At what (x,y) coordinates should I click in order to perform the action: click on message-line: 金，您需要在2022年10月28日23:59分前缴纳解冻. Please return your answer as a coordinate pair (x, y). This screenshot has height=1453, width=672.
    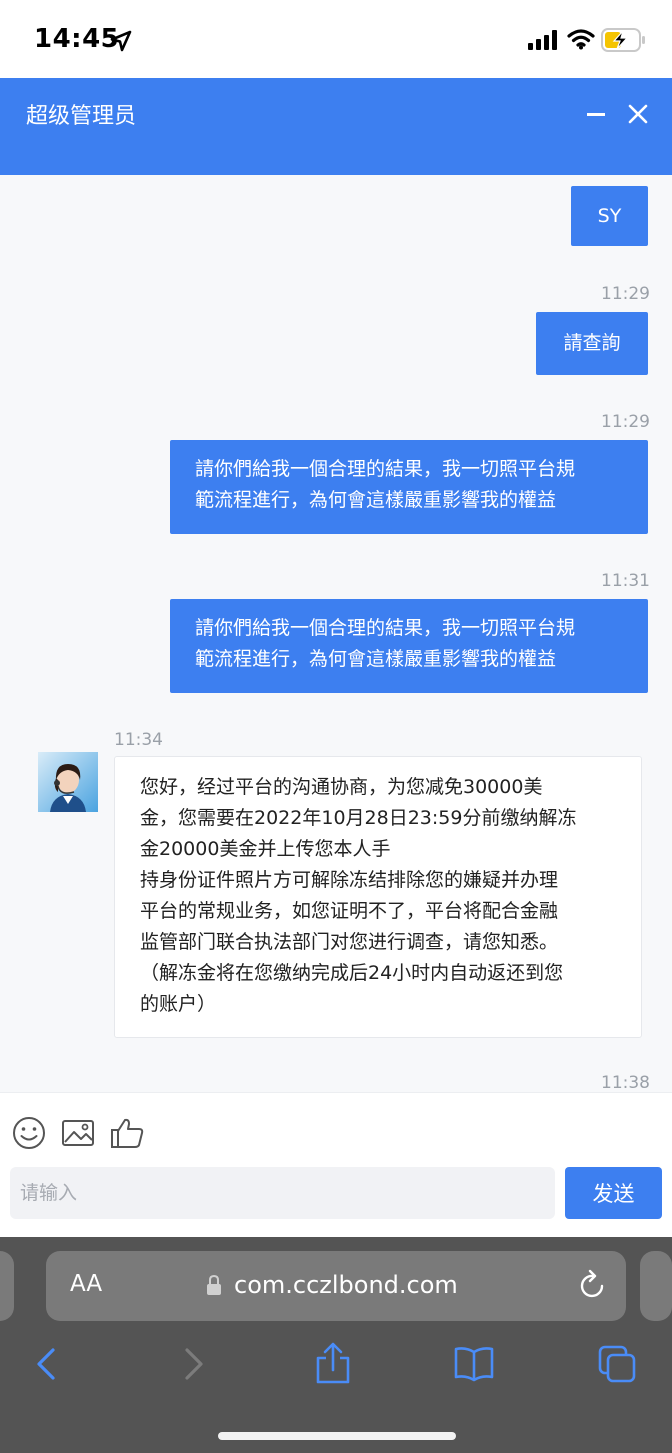
    Looking at the image, I should click on (358, 818).